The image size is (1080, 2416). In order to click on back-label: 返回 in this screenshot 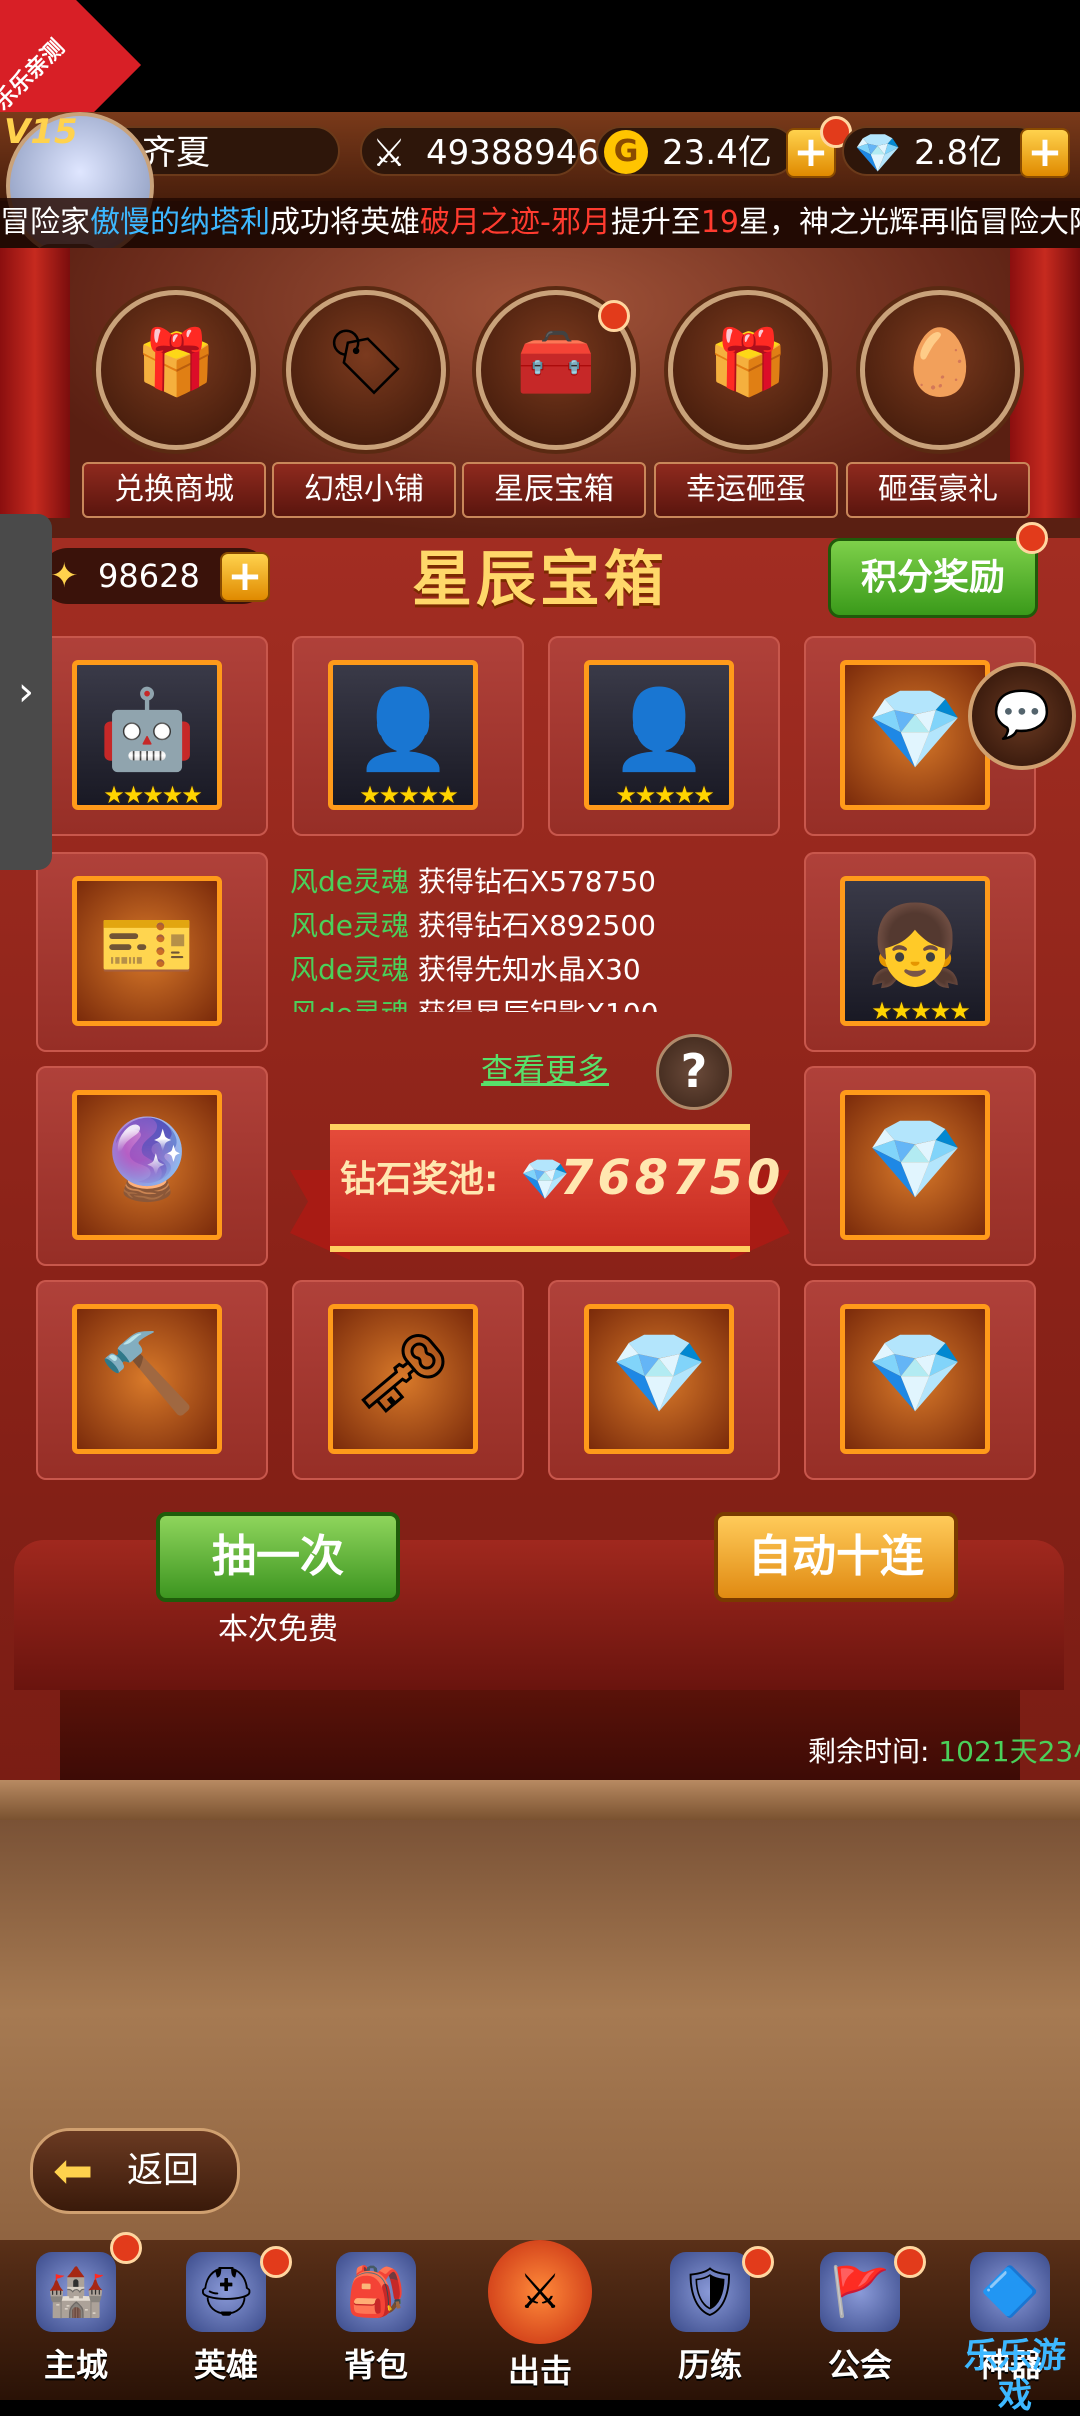, I will do `click(163, 2170)`.